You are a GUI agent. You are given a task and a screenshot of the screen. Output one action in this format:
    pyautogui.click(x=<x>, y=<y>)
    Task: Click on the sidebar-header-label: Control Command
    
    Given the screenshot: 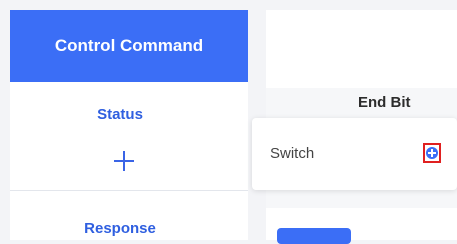 What is the action you would take?
    pyautogui.click(x=129, y=45)
    